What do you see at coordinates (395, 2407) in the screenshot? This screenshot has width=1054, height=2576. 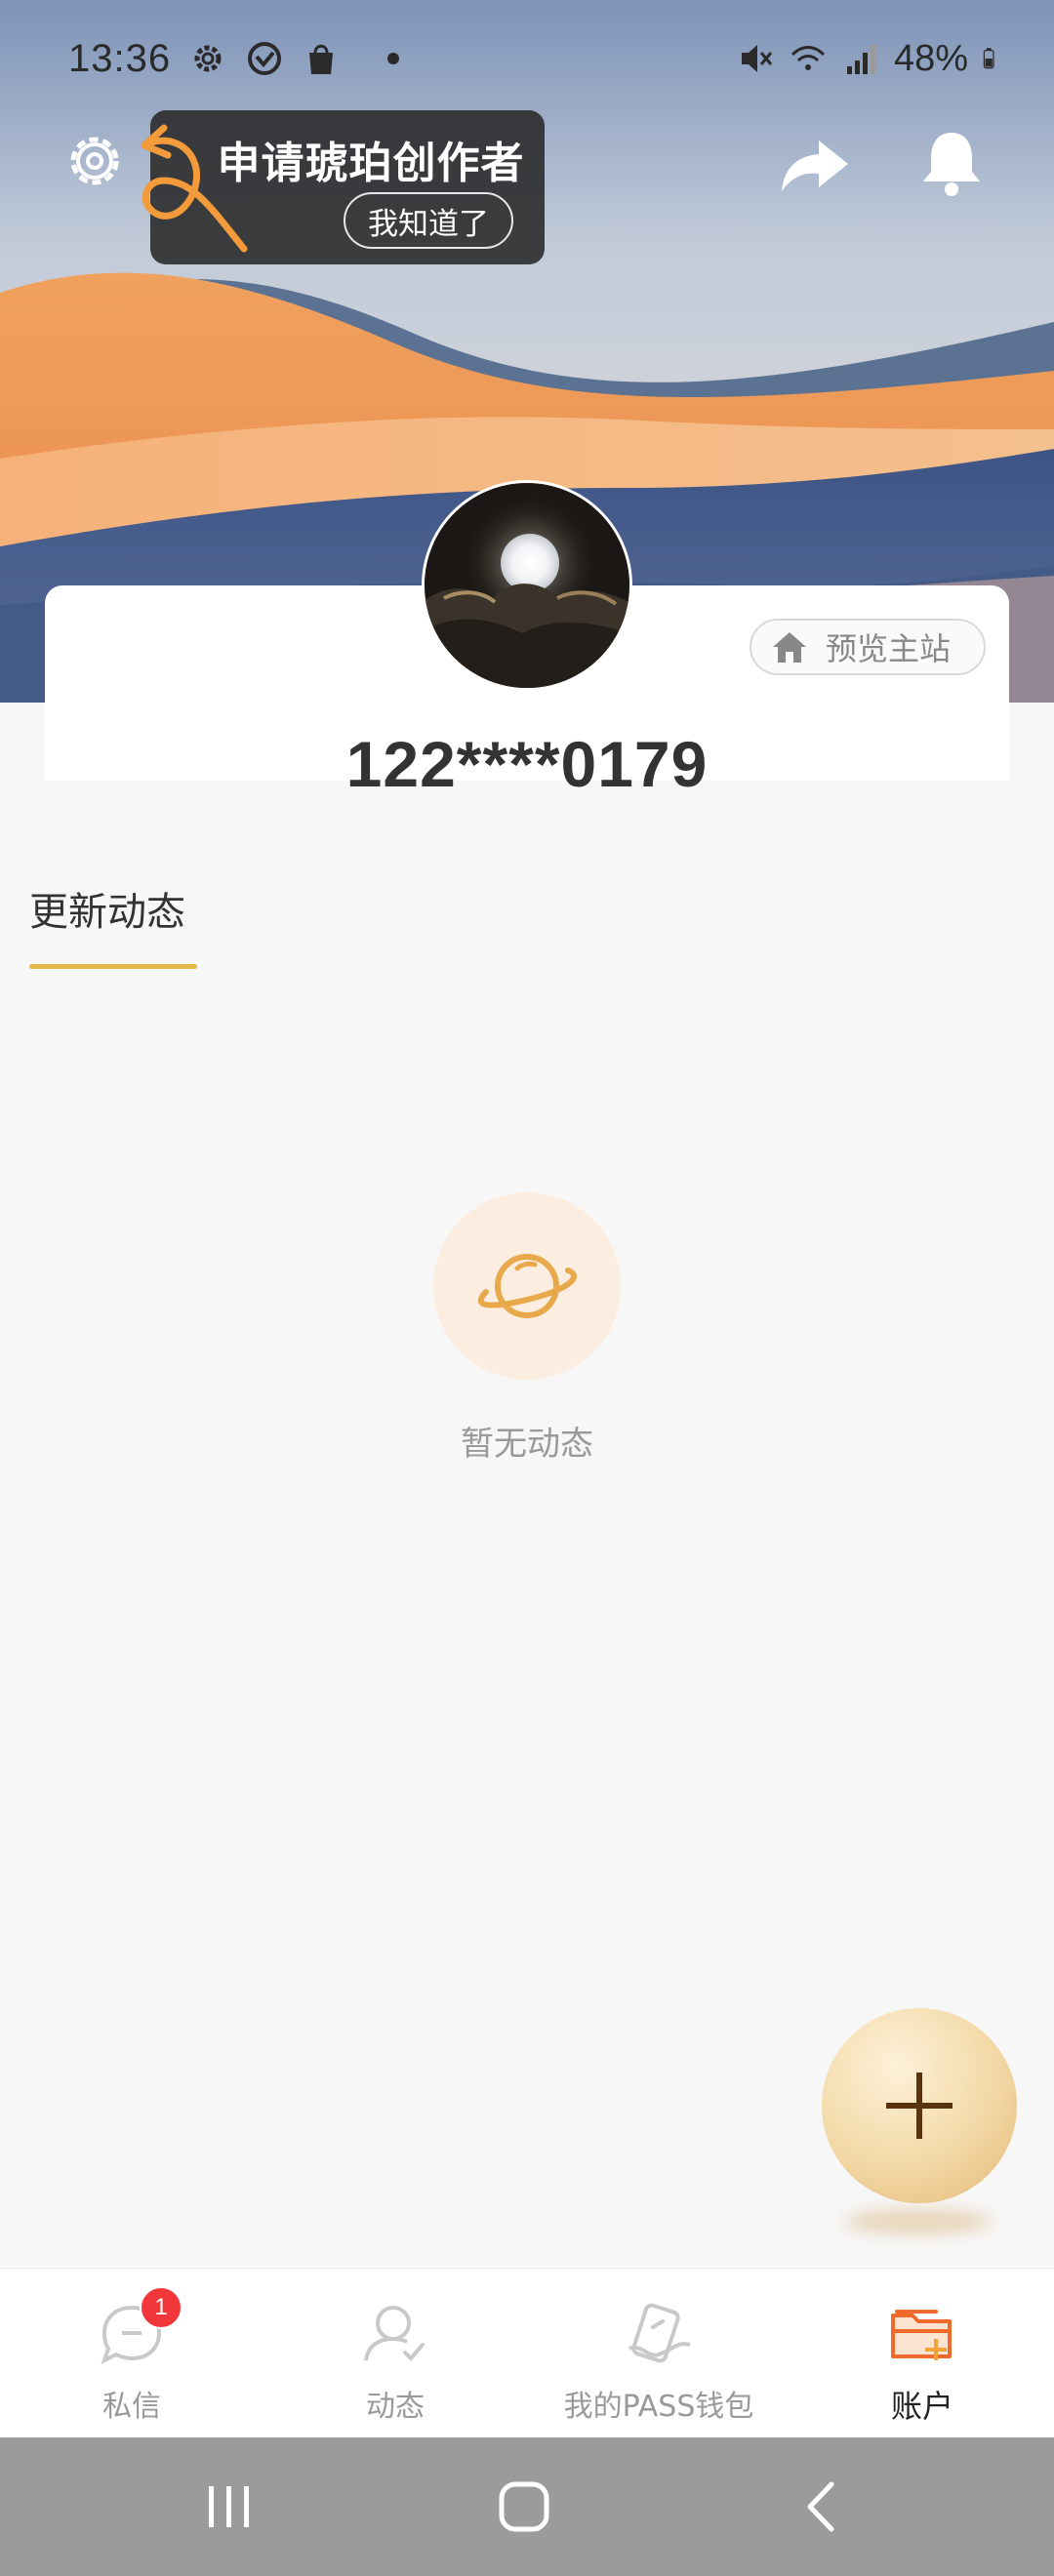 I see `nav-label-activity: 动态` at bounding box center [395, 2407].